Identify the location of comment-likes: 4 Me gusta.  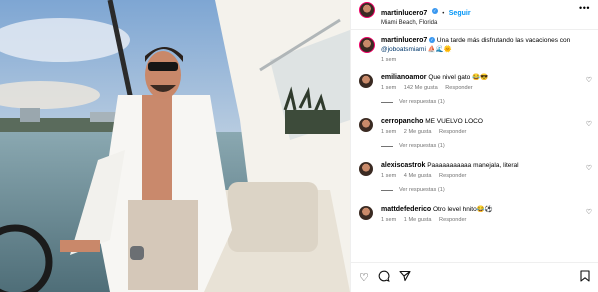
(418, 176).